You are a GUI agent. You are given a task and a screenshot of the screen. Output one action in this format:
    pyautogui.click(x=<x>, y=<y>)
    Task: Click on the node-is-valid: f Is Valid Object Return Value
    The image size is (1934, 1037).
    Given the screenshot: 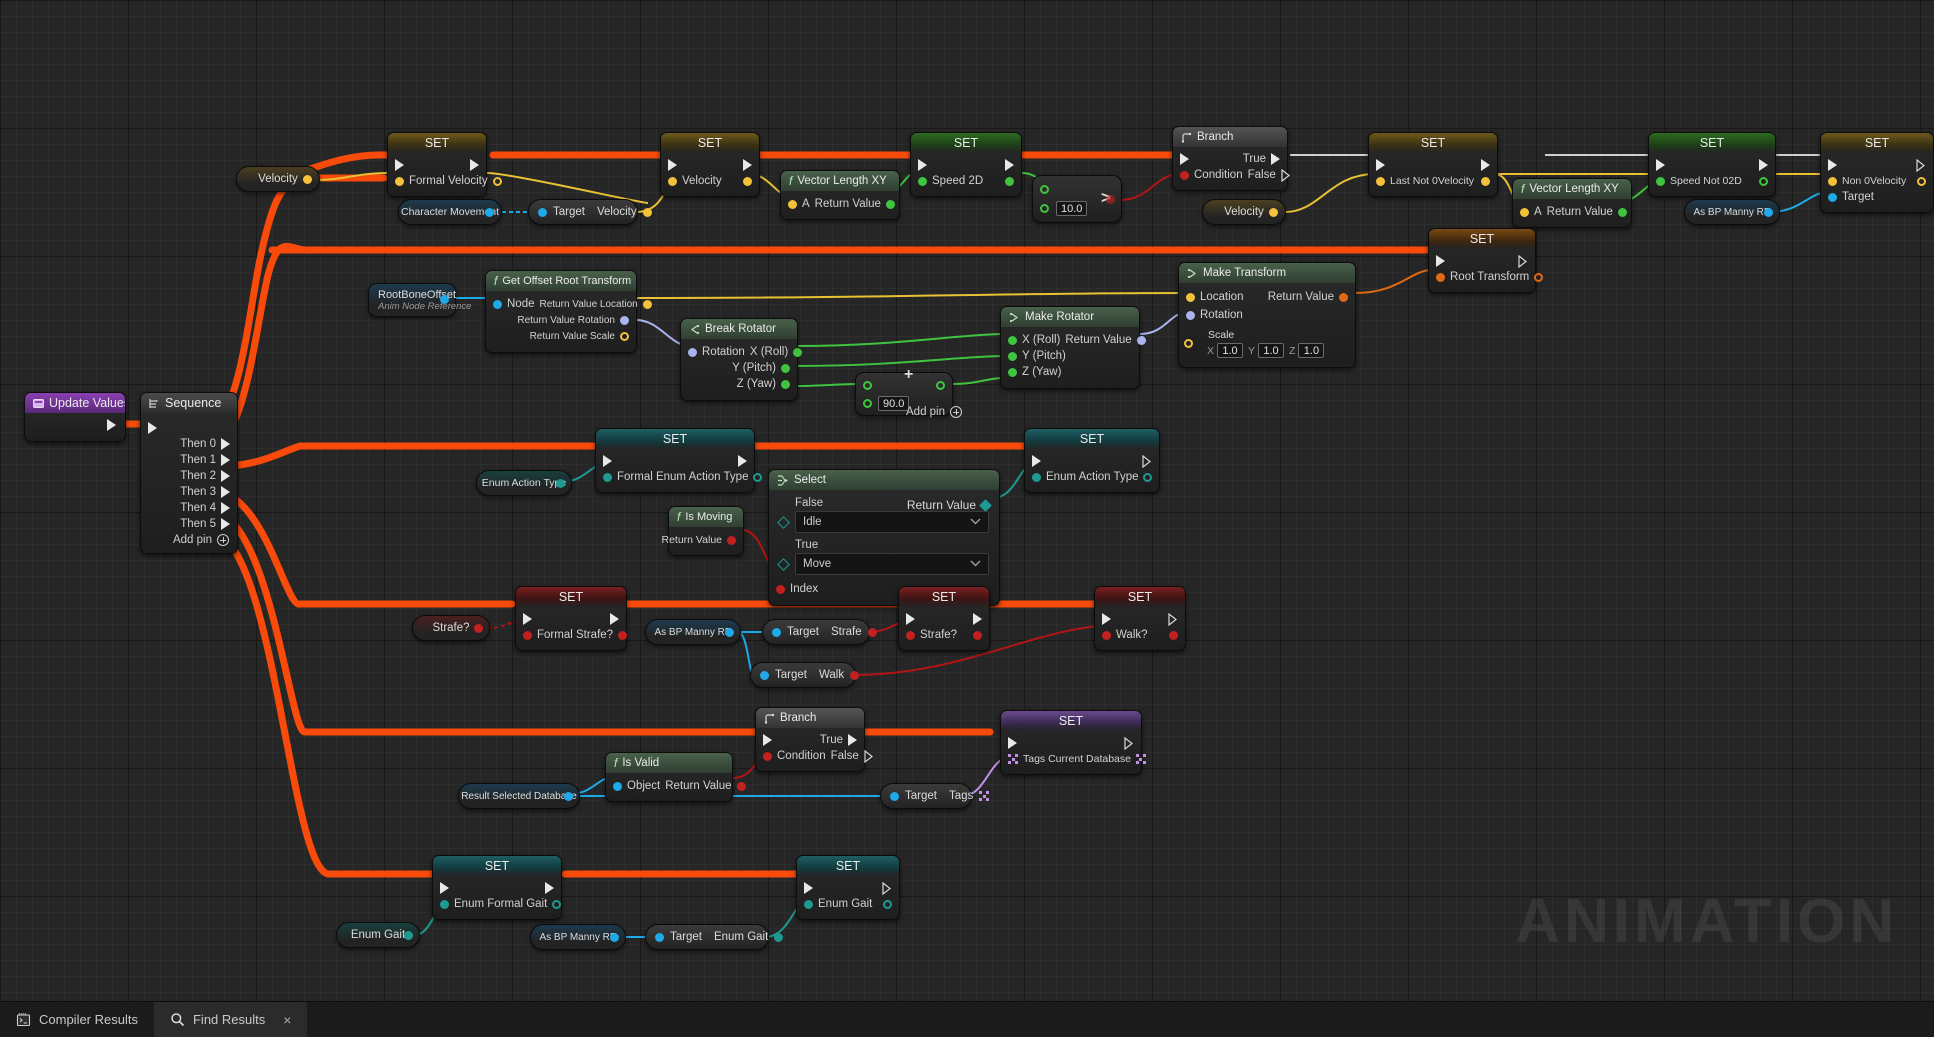 What is the action you would take?
    pyautogui.click(x=675, y=777)
    